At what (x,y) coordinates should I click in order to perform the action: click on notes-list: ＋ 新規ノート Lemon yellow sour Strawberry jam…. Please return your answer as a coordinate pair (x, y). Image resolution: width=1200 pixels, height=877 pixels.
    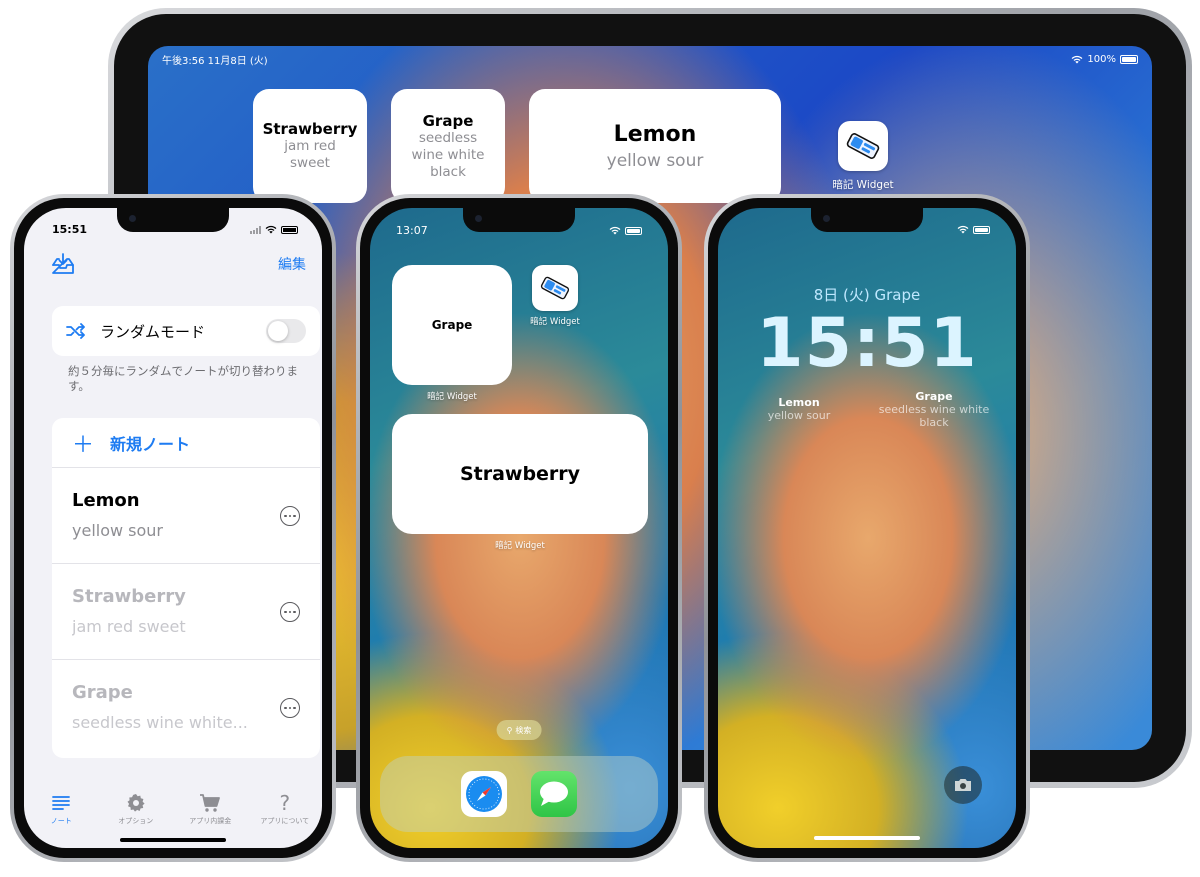
    Looking at the image, I should click on (186, 588).